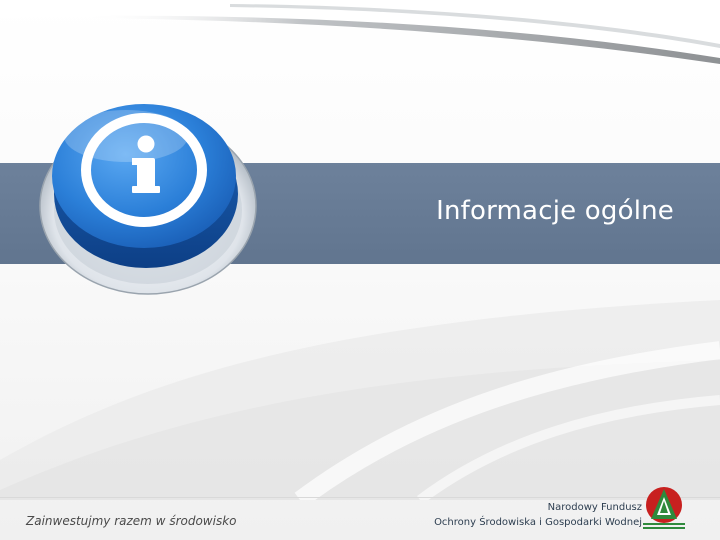  Describe the element at coordinates (555, 211) in the screenshot. I see `slide-title: Informacje ogólne` at that location.